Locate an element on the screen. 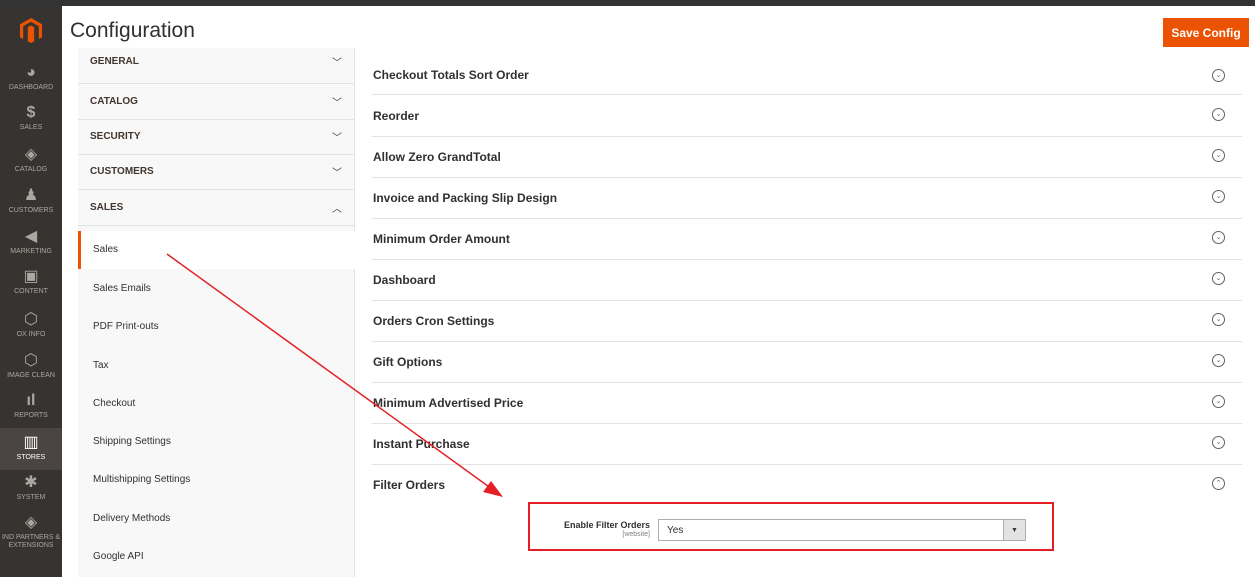  nav-item-image-clean: ⬡ IMAGE CLEAN is located at coordinates (31, 368).